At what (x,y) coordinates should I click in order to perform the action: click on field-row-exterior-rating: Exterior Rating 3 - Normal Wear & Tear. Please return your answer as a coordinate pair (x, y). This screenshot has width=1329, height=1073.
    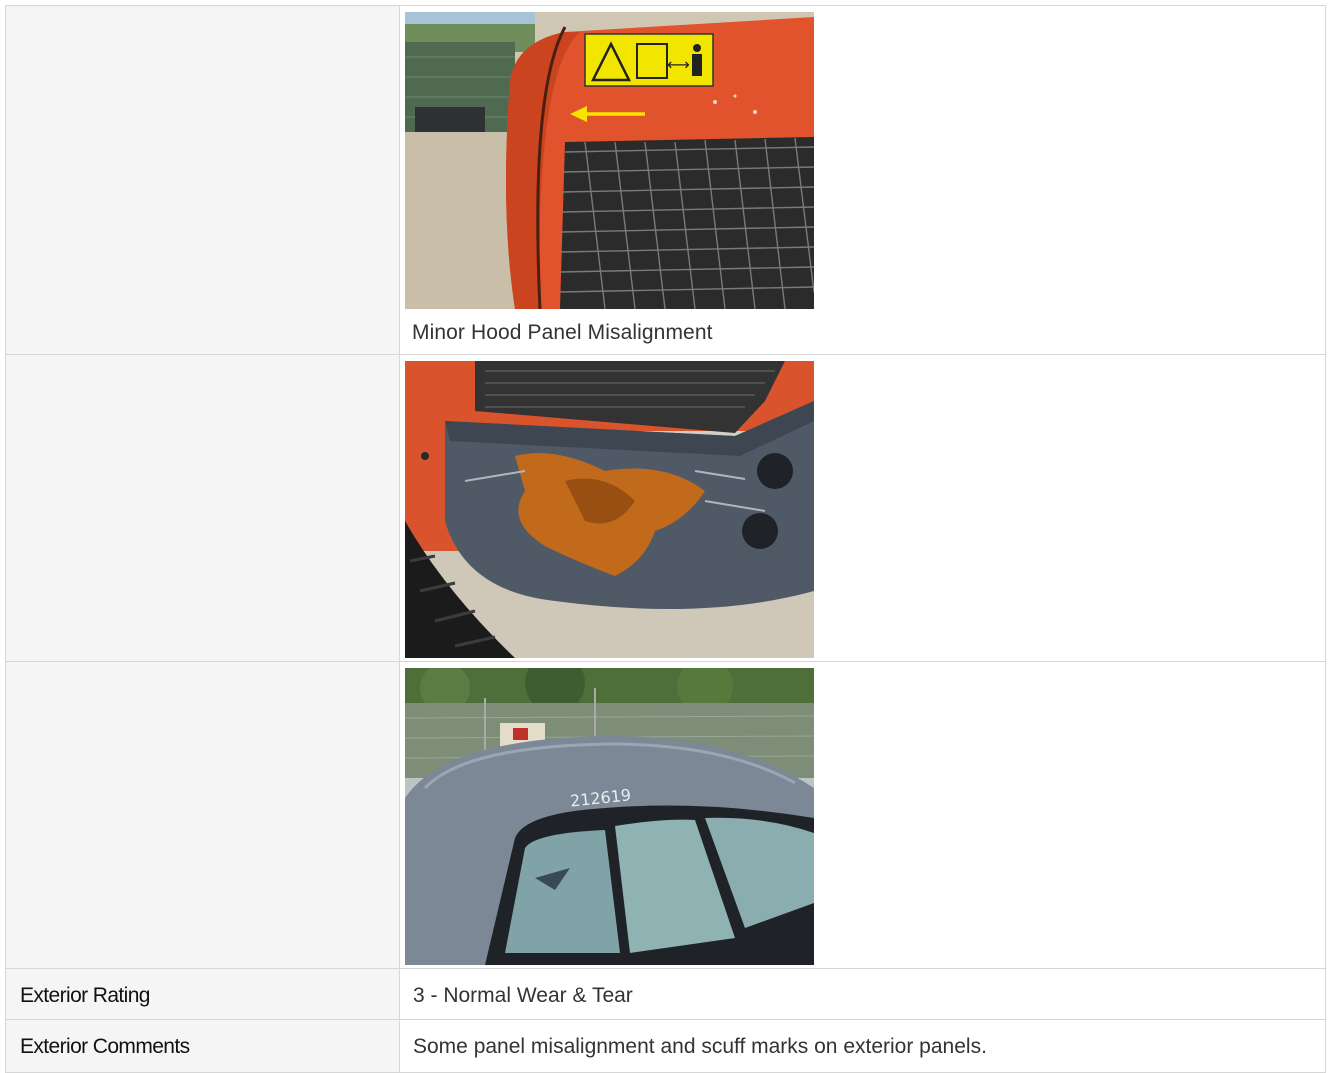
    Looking at the image, I should click on (665, 994).